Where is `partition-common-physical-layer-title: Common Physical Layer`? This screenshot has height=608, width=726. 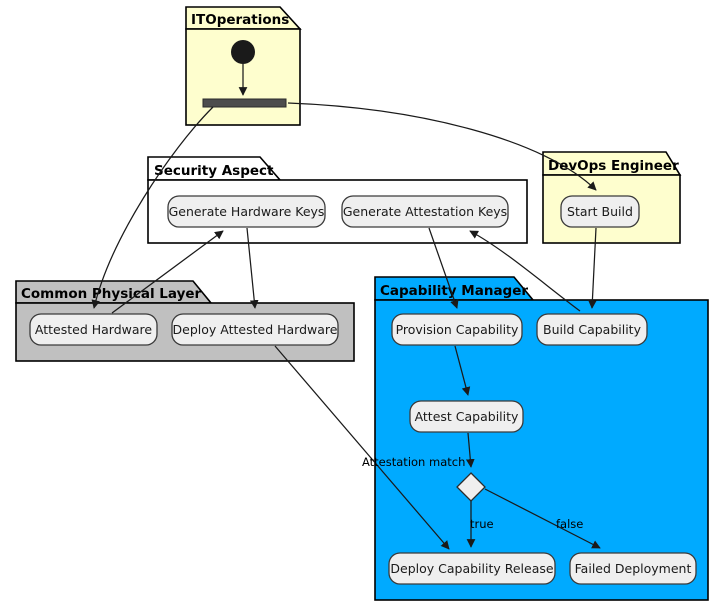 partition-common-physical-layer-title: Common Physical Layer is located at coordinates (111, 294).